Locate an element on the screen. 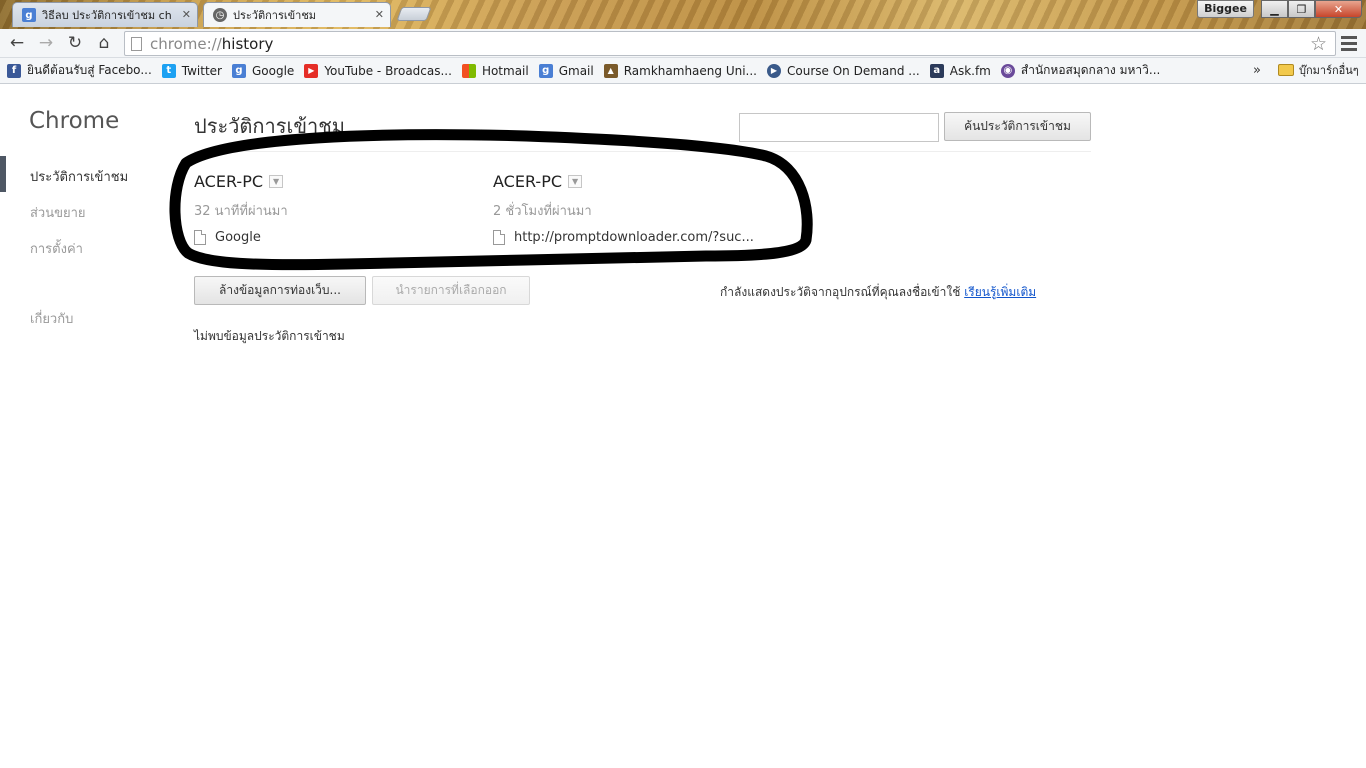  sidebar-item-settings: การตั้งค่า is located at coordinates (56, 248).